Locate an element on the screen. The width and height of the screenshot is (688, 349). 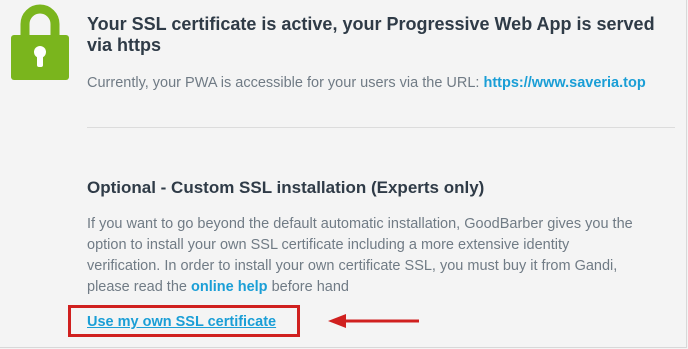
use-own-ssl-certificate-link: Use my own SSL certificate is located at coordinates (181, 322).